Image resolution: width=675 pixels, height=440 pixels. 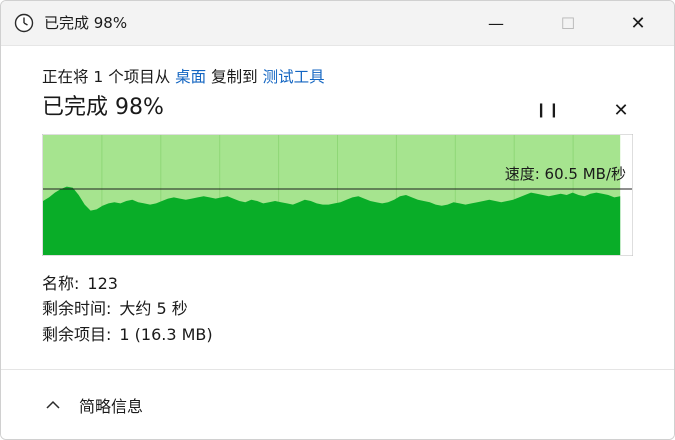 I want to click on operation-description: 正在将 1 个项目从 桌面 复制到 测试工具, so click(x=183, y=77).